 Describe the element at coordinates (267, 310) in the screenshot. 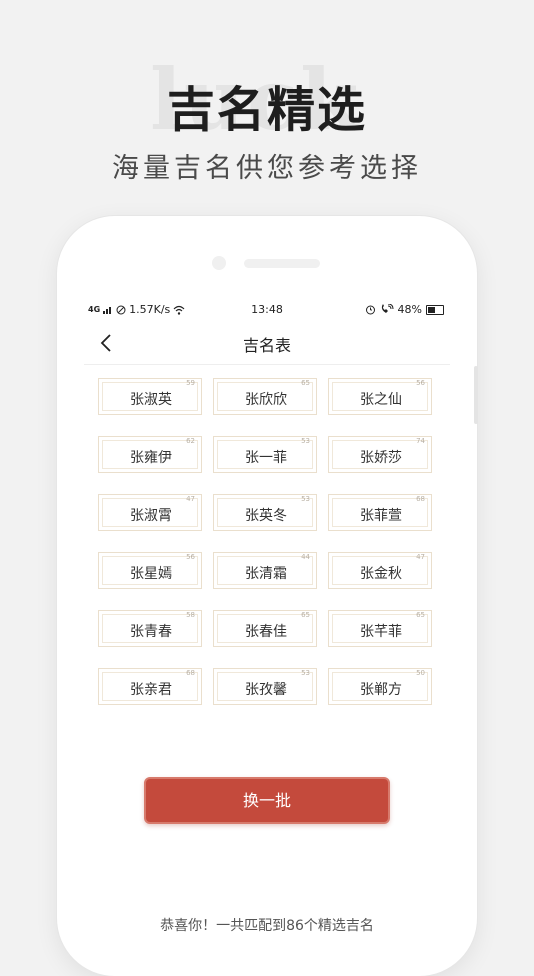

I see `status-bar: 4G 1.57K/s 13:48 48%` at that location.